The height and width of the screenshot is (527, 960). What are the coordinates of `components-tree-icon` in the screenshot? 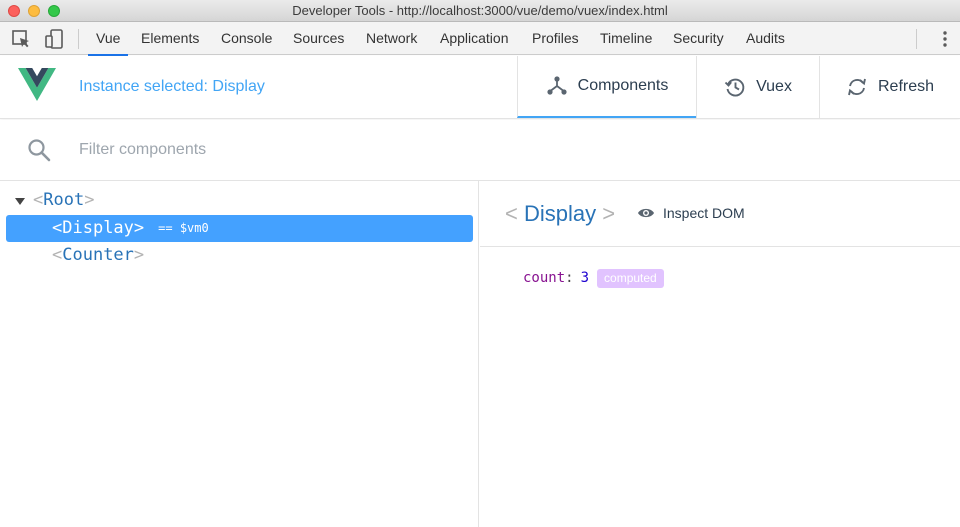 It's located at (557, 85).